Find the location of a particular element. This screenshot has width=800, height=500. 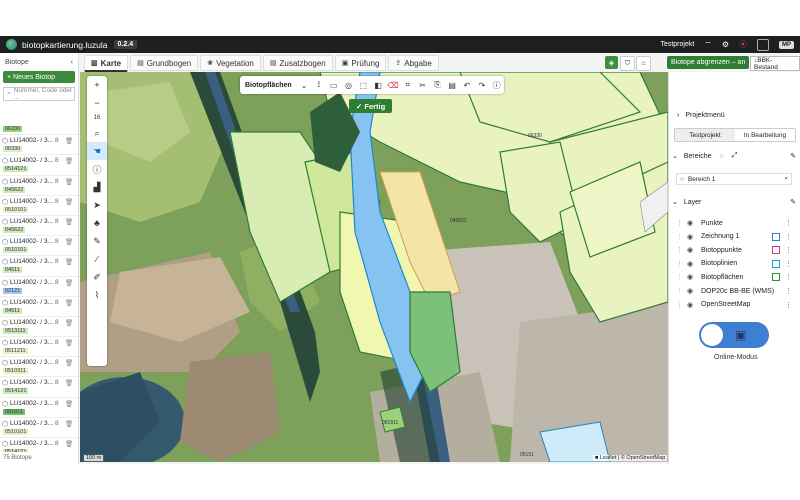

layer-item: ⋮ ◉ Biotoppunkte ⋮ is located at coordinates (735, 250).